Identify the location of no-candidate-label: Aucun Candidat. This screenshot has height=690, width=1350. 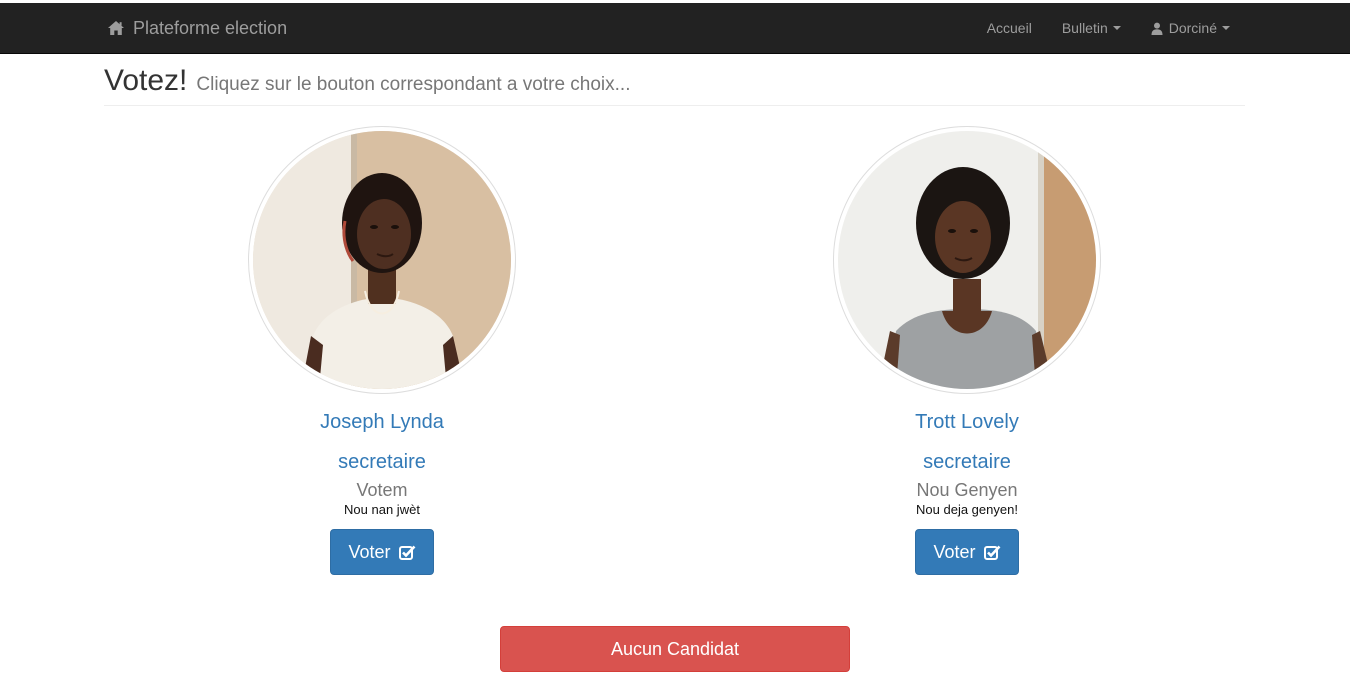
(675, 648).